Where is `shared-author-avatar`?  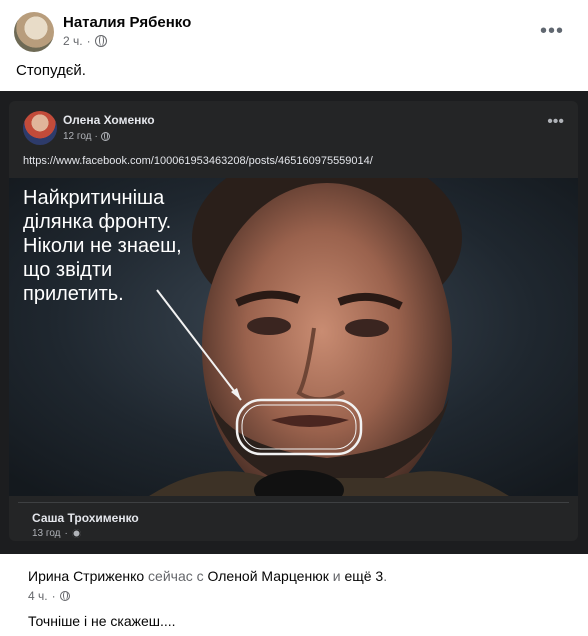 shared-author-avatar is located at coordinates (40, 128).